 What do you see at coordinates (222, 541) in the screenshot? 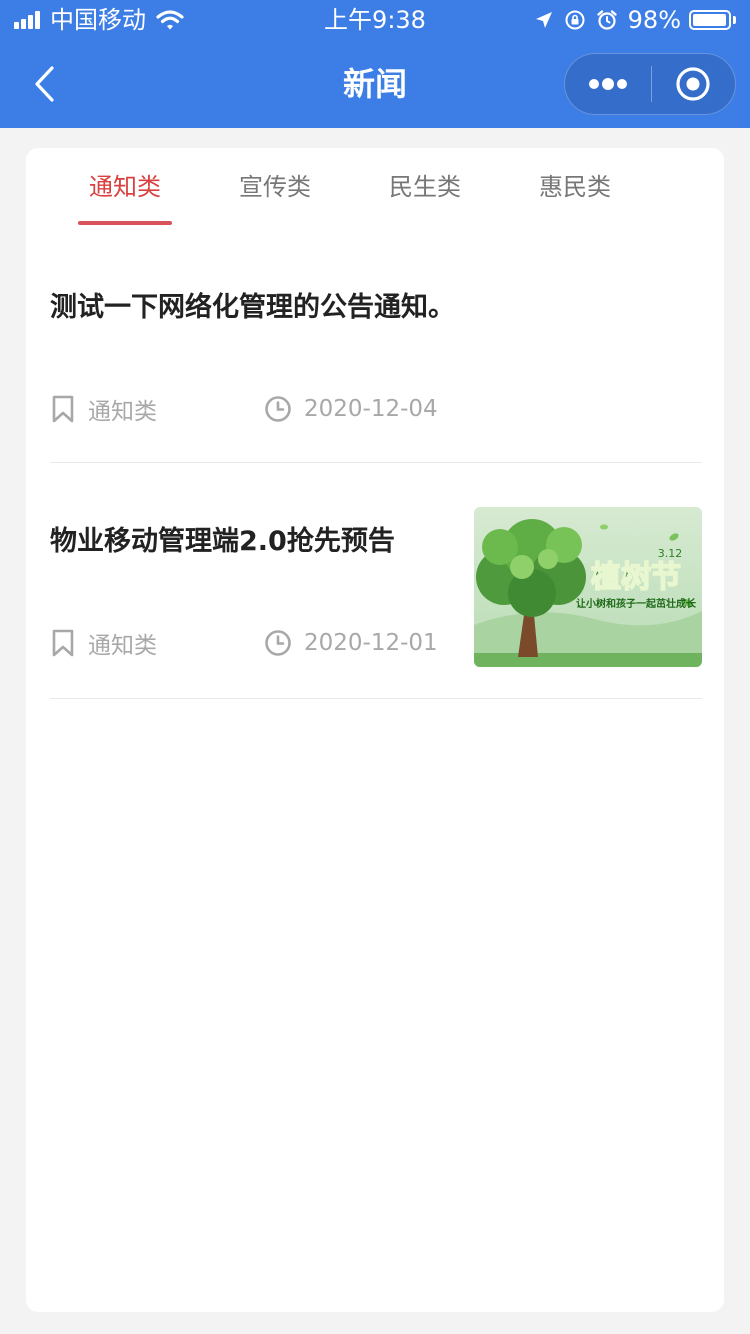
I see `news-title: 物业移动管理端2.0抢先预告` at bounding box center [222, 541].